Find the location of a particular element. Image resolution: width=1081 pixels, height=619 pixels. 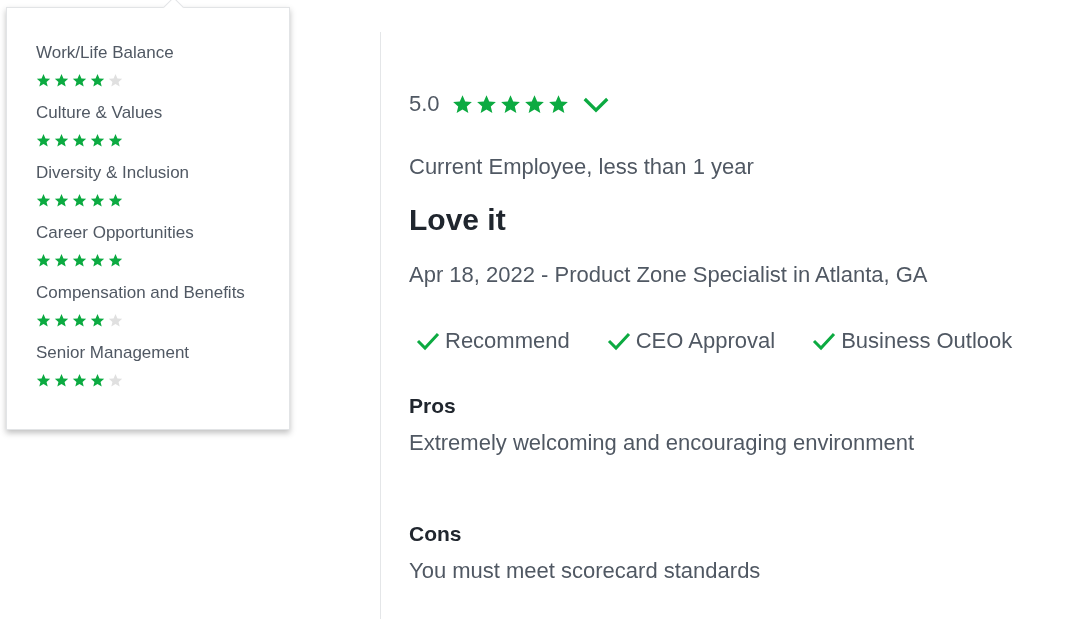

rating-label: Compensation and Benefits is located at coordinates (141, 293).